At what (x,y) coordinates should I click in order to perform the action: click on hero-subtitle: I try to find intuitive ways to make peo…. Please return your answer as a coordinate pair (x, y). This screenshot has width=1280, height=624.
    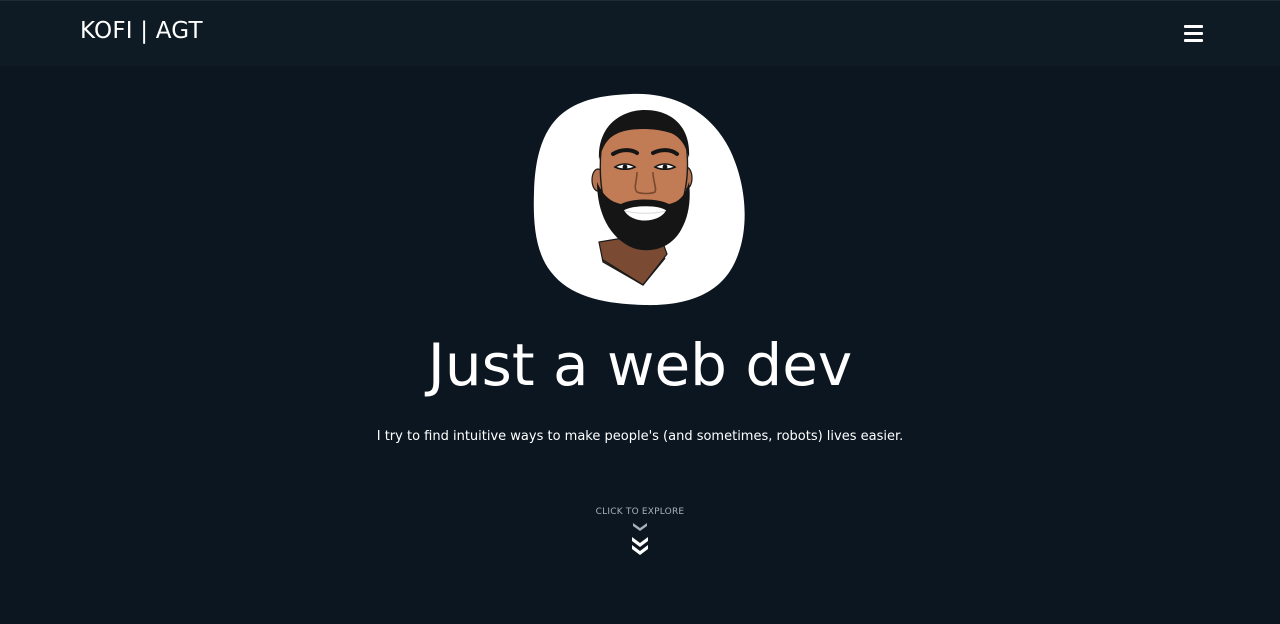
    Looking at the image, I should click on (640, 436).